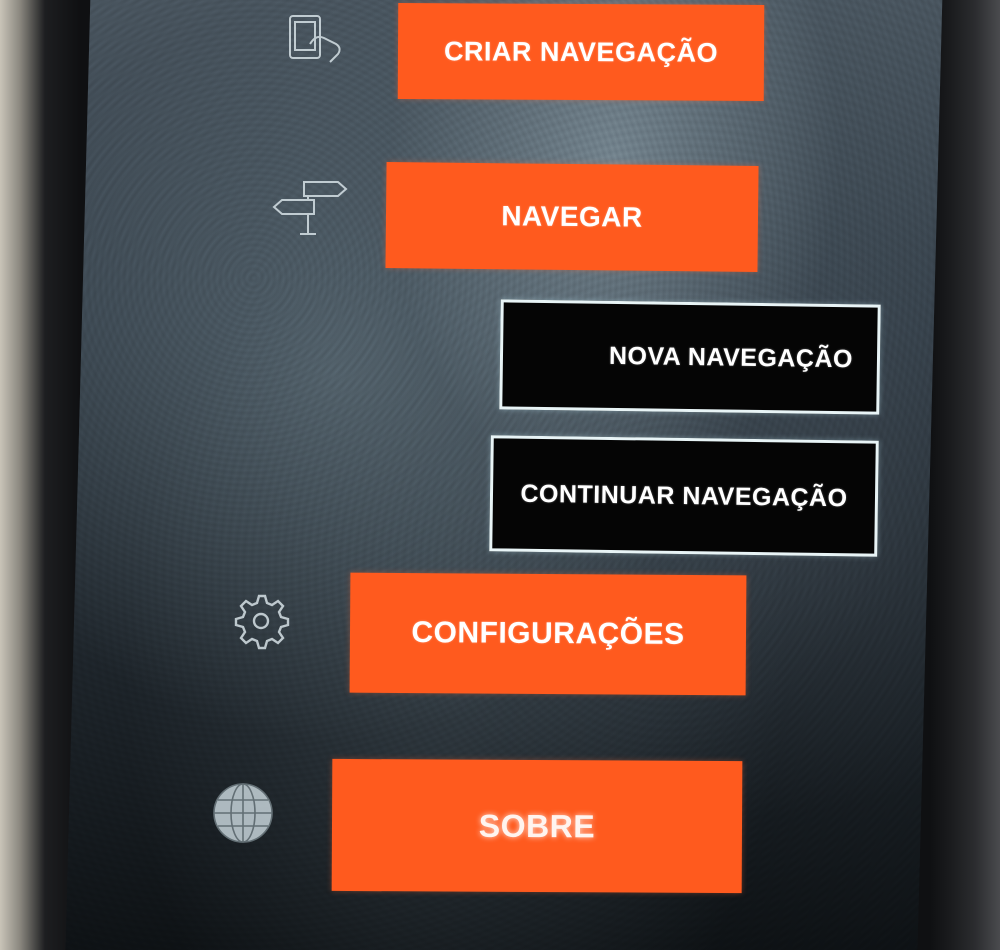 This screenshot has height=950, width=1000. I want to click on settings-label: CONFIGURAÇÕES, so click(548, 633).